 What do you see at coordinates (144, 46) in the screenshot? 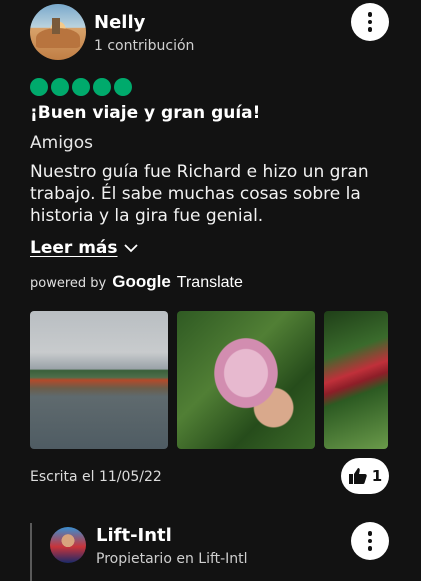
I see `reviewer-contributions: 1 contribución` at bounding box center [144, 46].